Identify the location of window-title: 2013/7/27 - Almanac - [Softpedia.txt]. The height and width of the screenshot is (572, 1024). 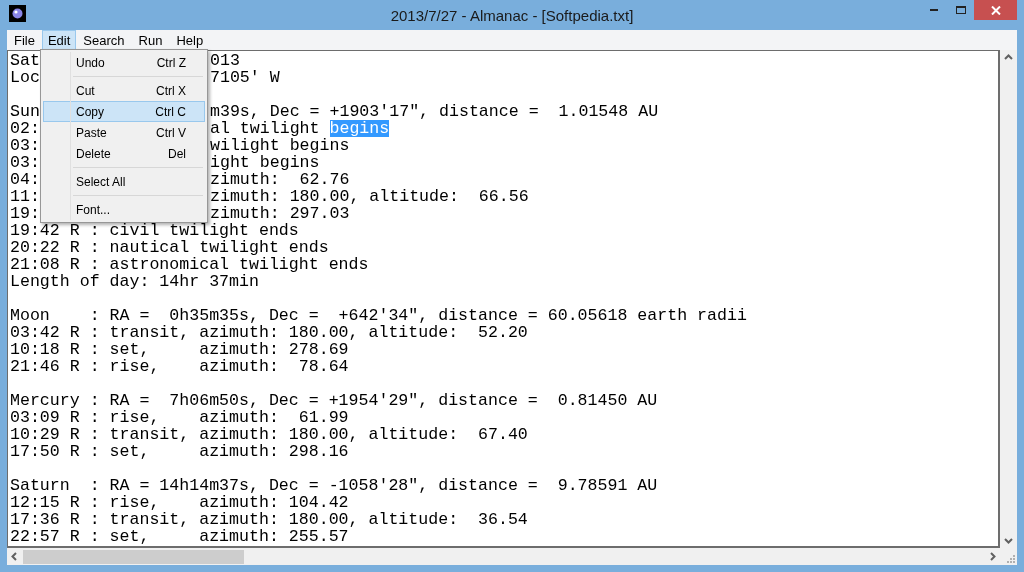
(512, 15).